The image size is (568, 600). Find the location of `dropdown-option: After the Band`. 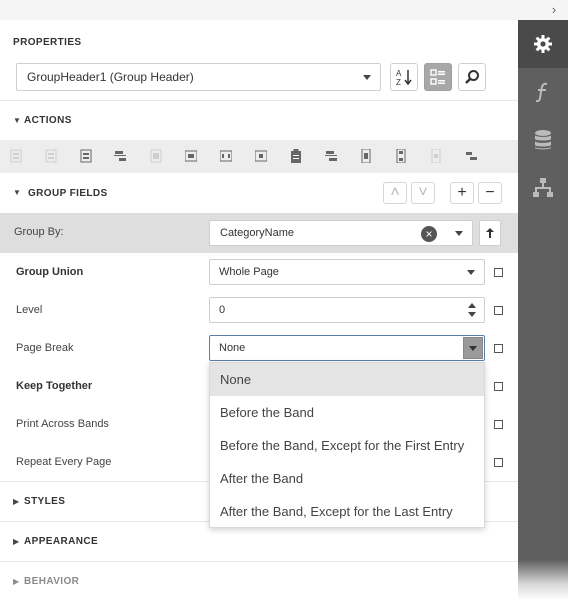

dropdown-option: After the Band is located at coordinates (347, 478).